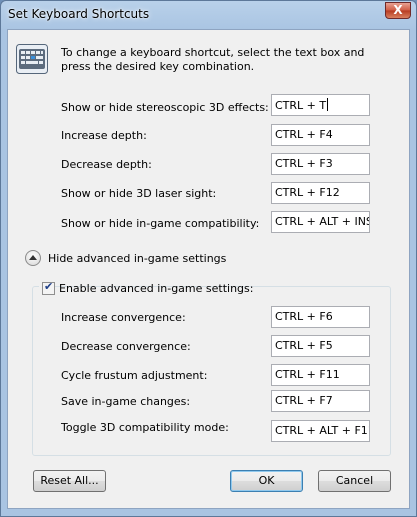 The image size is (417, 517). What do you see at coordinates (134, 375) in the screenshot?
I see `advanced-label-cycle-frustum: Cycle frustum adjustment:` at bounding box center [134, 375].